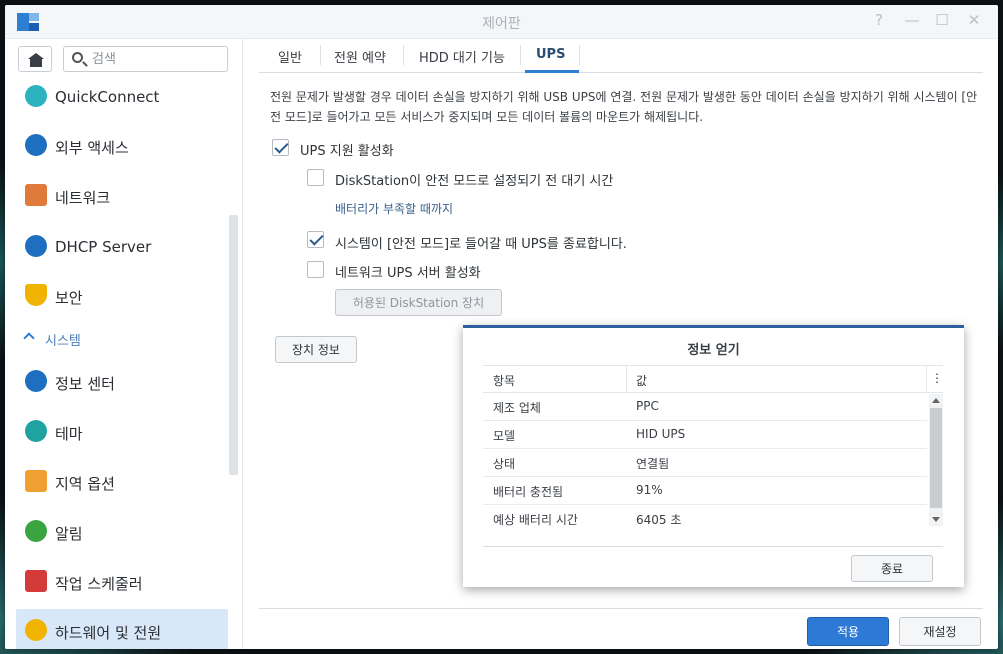 The width and height of the screenshot is (1003, 654). I want to click on sidebar-item-security: 보안, so click(122, 296).